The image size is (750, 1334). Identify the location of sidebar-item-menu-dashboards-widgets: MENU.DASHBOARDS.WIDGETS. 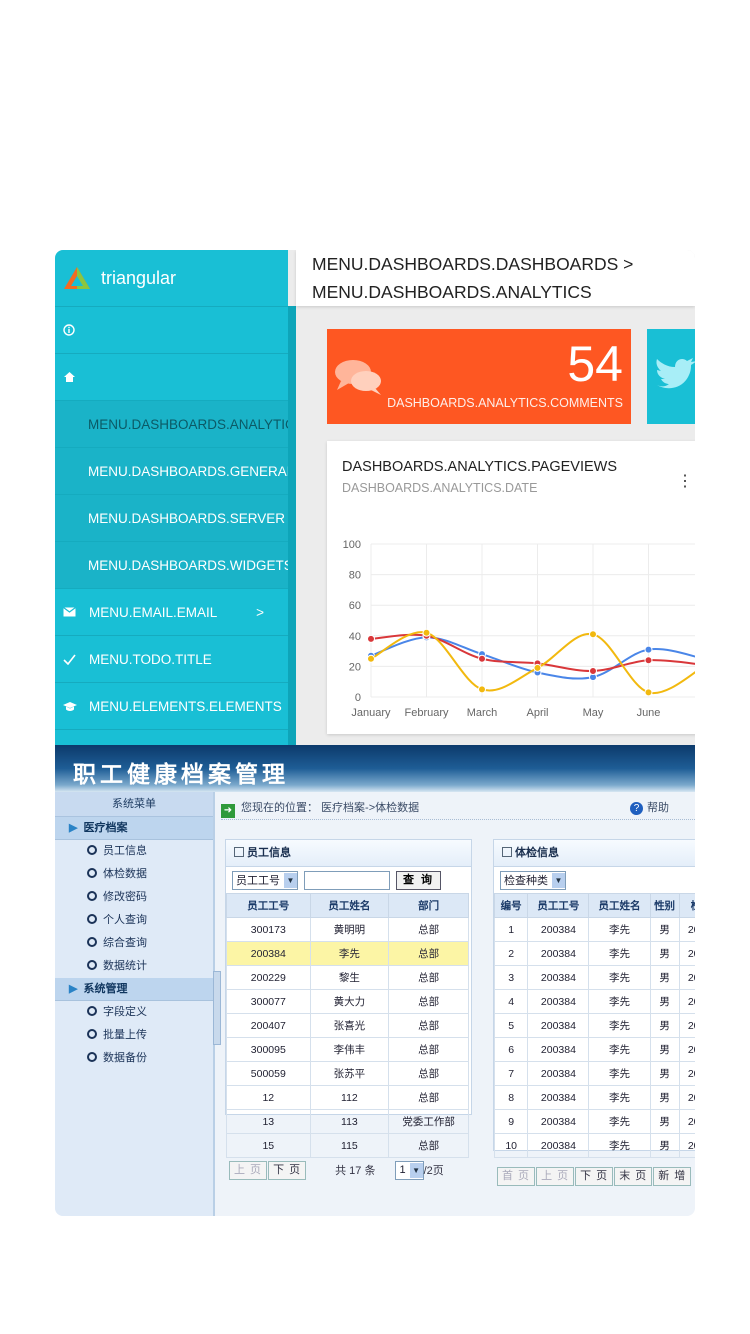
(171, 565).